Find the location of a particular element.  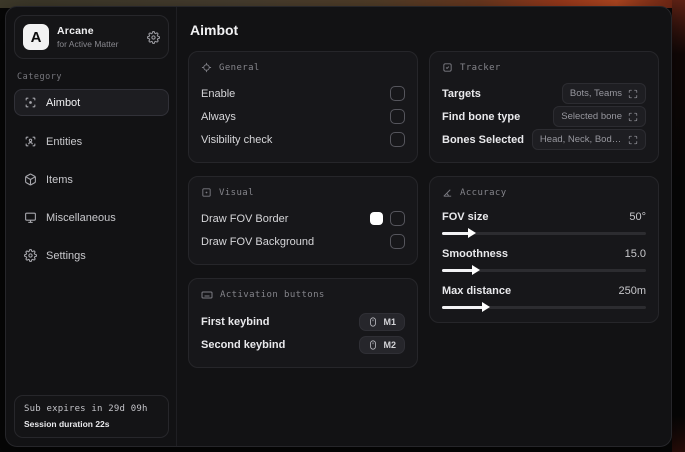

sidebar-item-items: Items is located at coordinates (91, 179).